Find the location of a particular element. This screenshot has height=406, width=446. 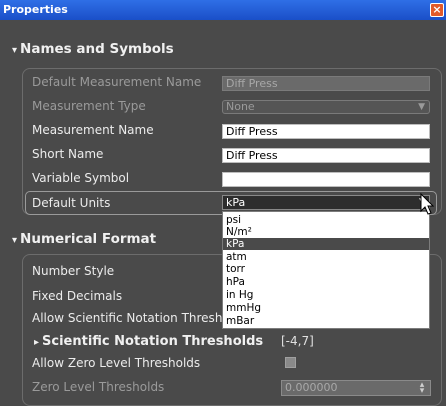

zero-level-thresholds-spinner: 0.000000 ▴ ▾ is located at coordinates (356, 388).